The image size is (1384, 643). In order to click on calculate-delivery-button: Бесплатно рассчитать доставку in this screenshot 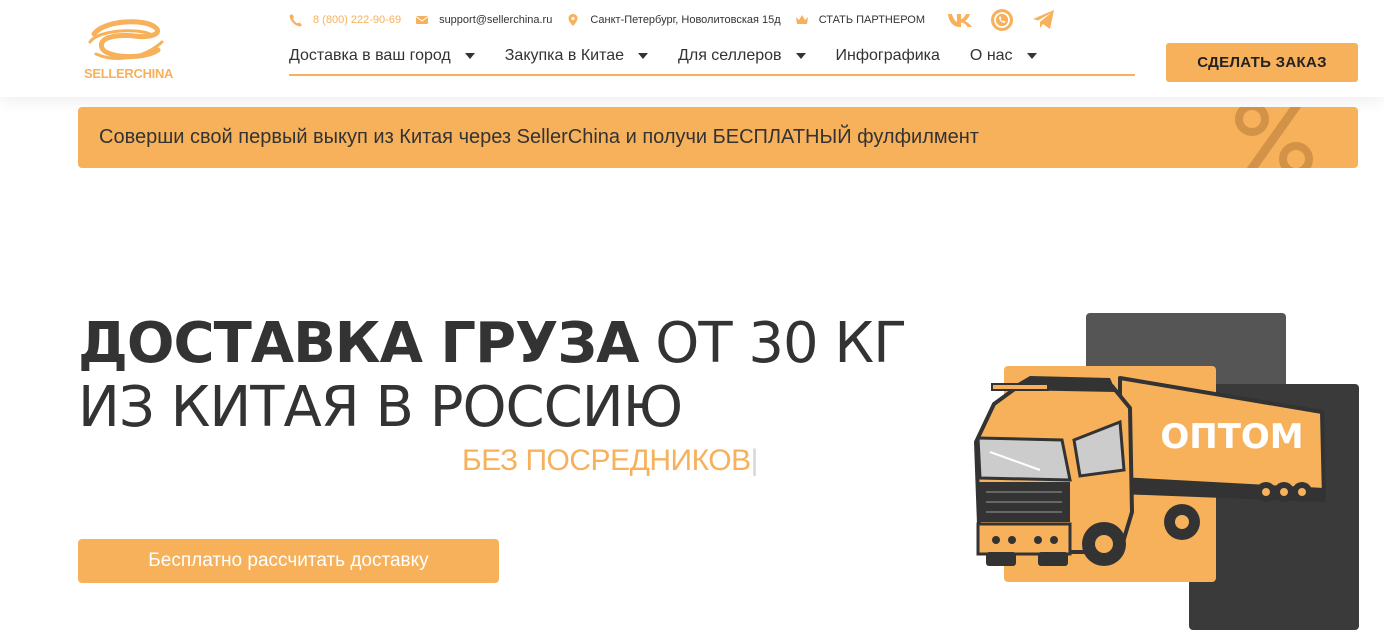, I will do `click(288, 561)`.